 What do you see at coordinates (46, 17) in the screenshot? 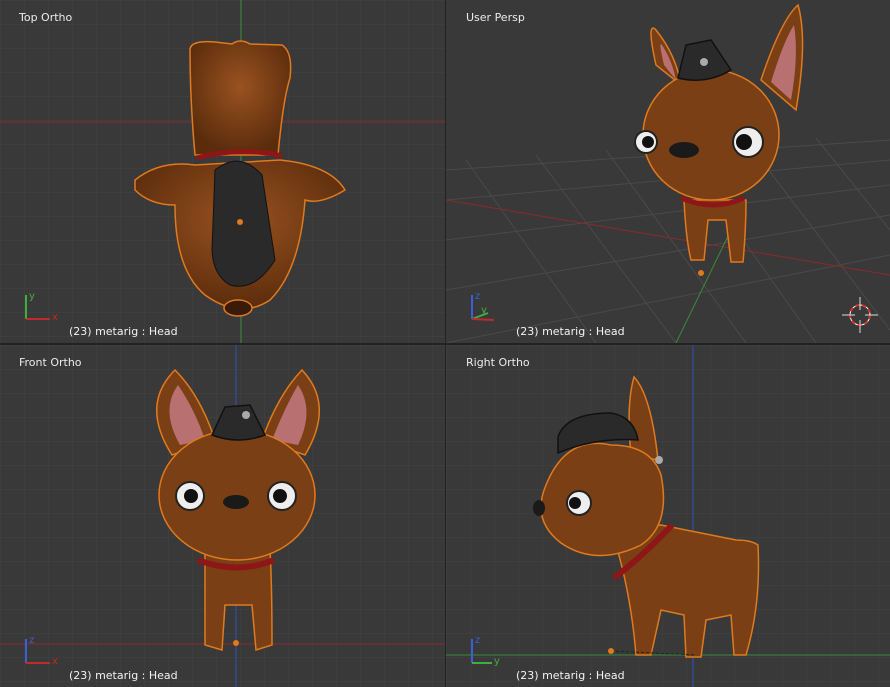
I see `viewport-label: Top Ortho` at bounding box center [46, 17].